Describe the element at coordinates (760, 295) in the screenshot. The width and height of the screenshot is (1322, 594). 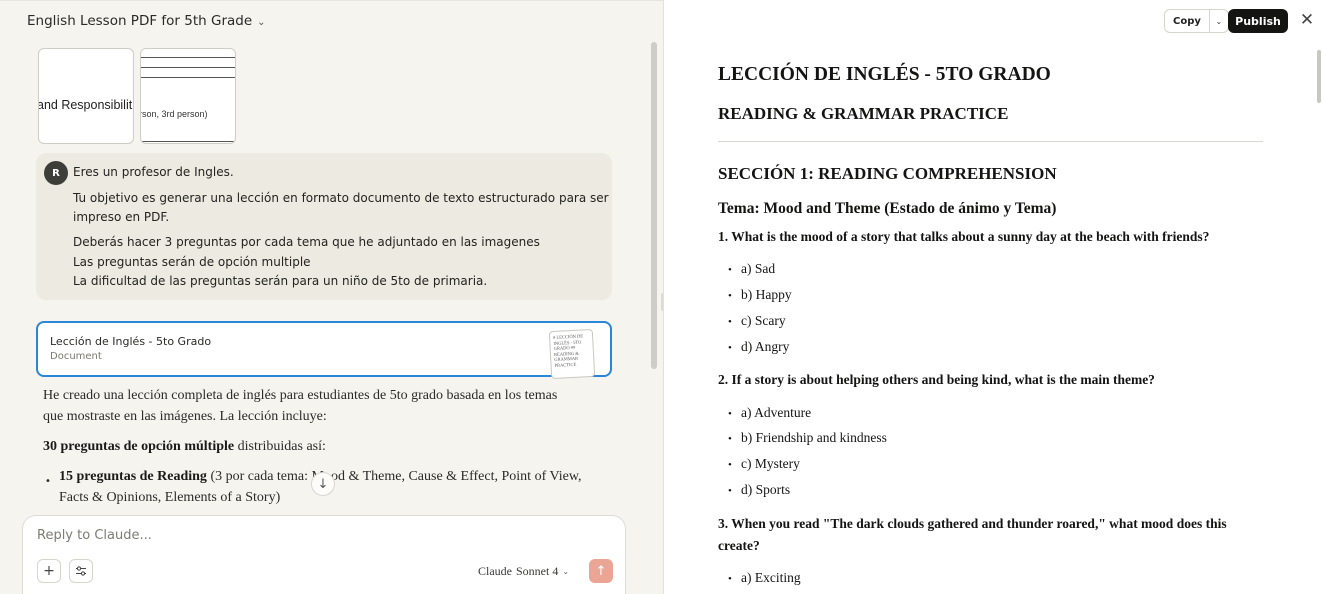
I see `option-item: b) Happy` at that location.